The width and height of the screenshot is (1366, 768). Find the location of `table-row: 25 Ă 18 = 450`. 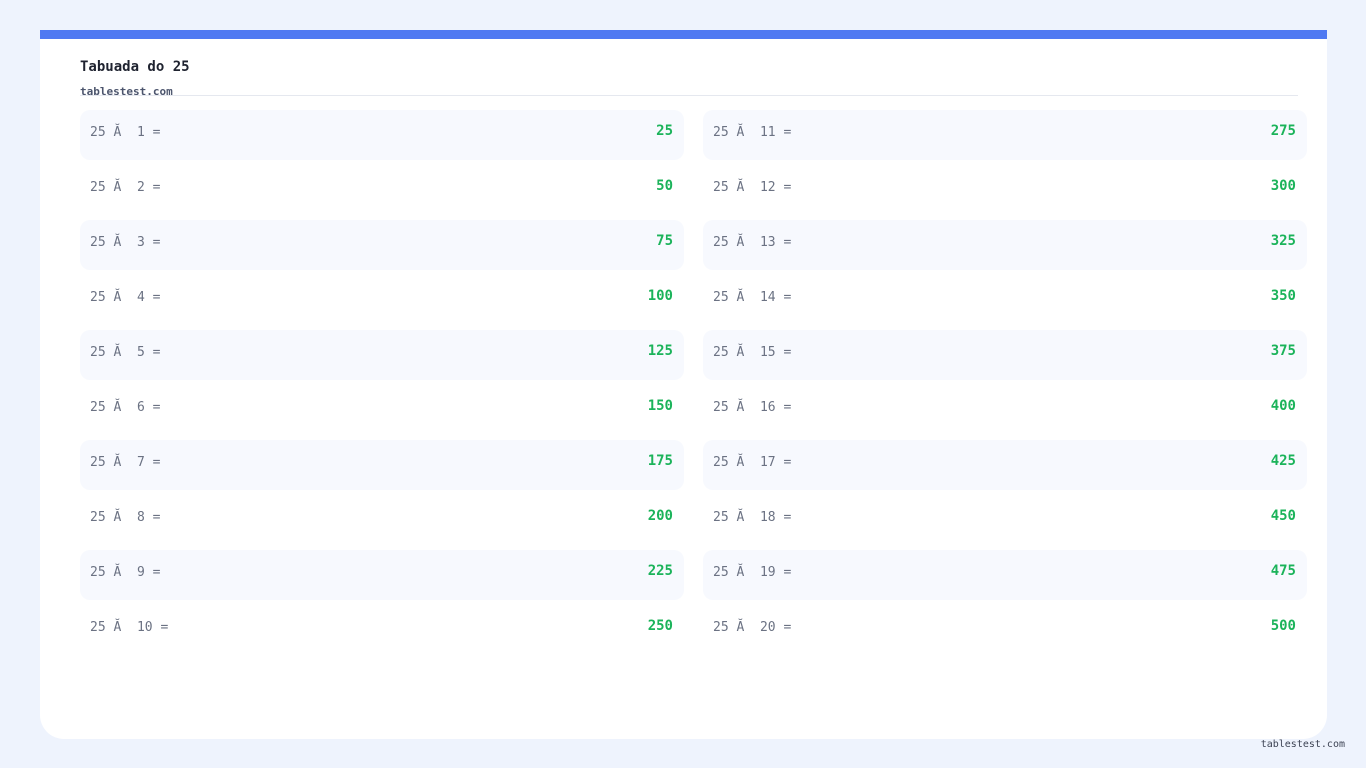

table-row: 25 Ă 18 = 450 is located at coordinates (1005, 520).